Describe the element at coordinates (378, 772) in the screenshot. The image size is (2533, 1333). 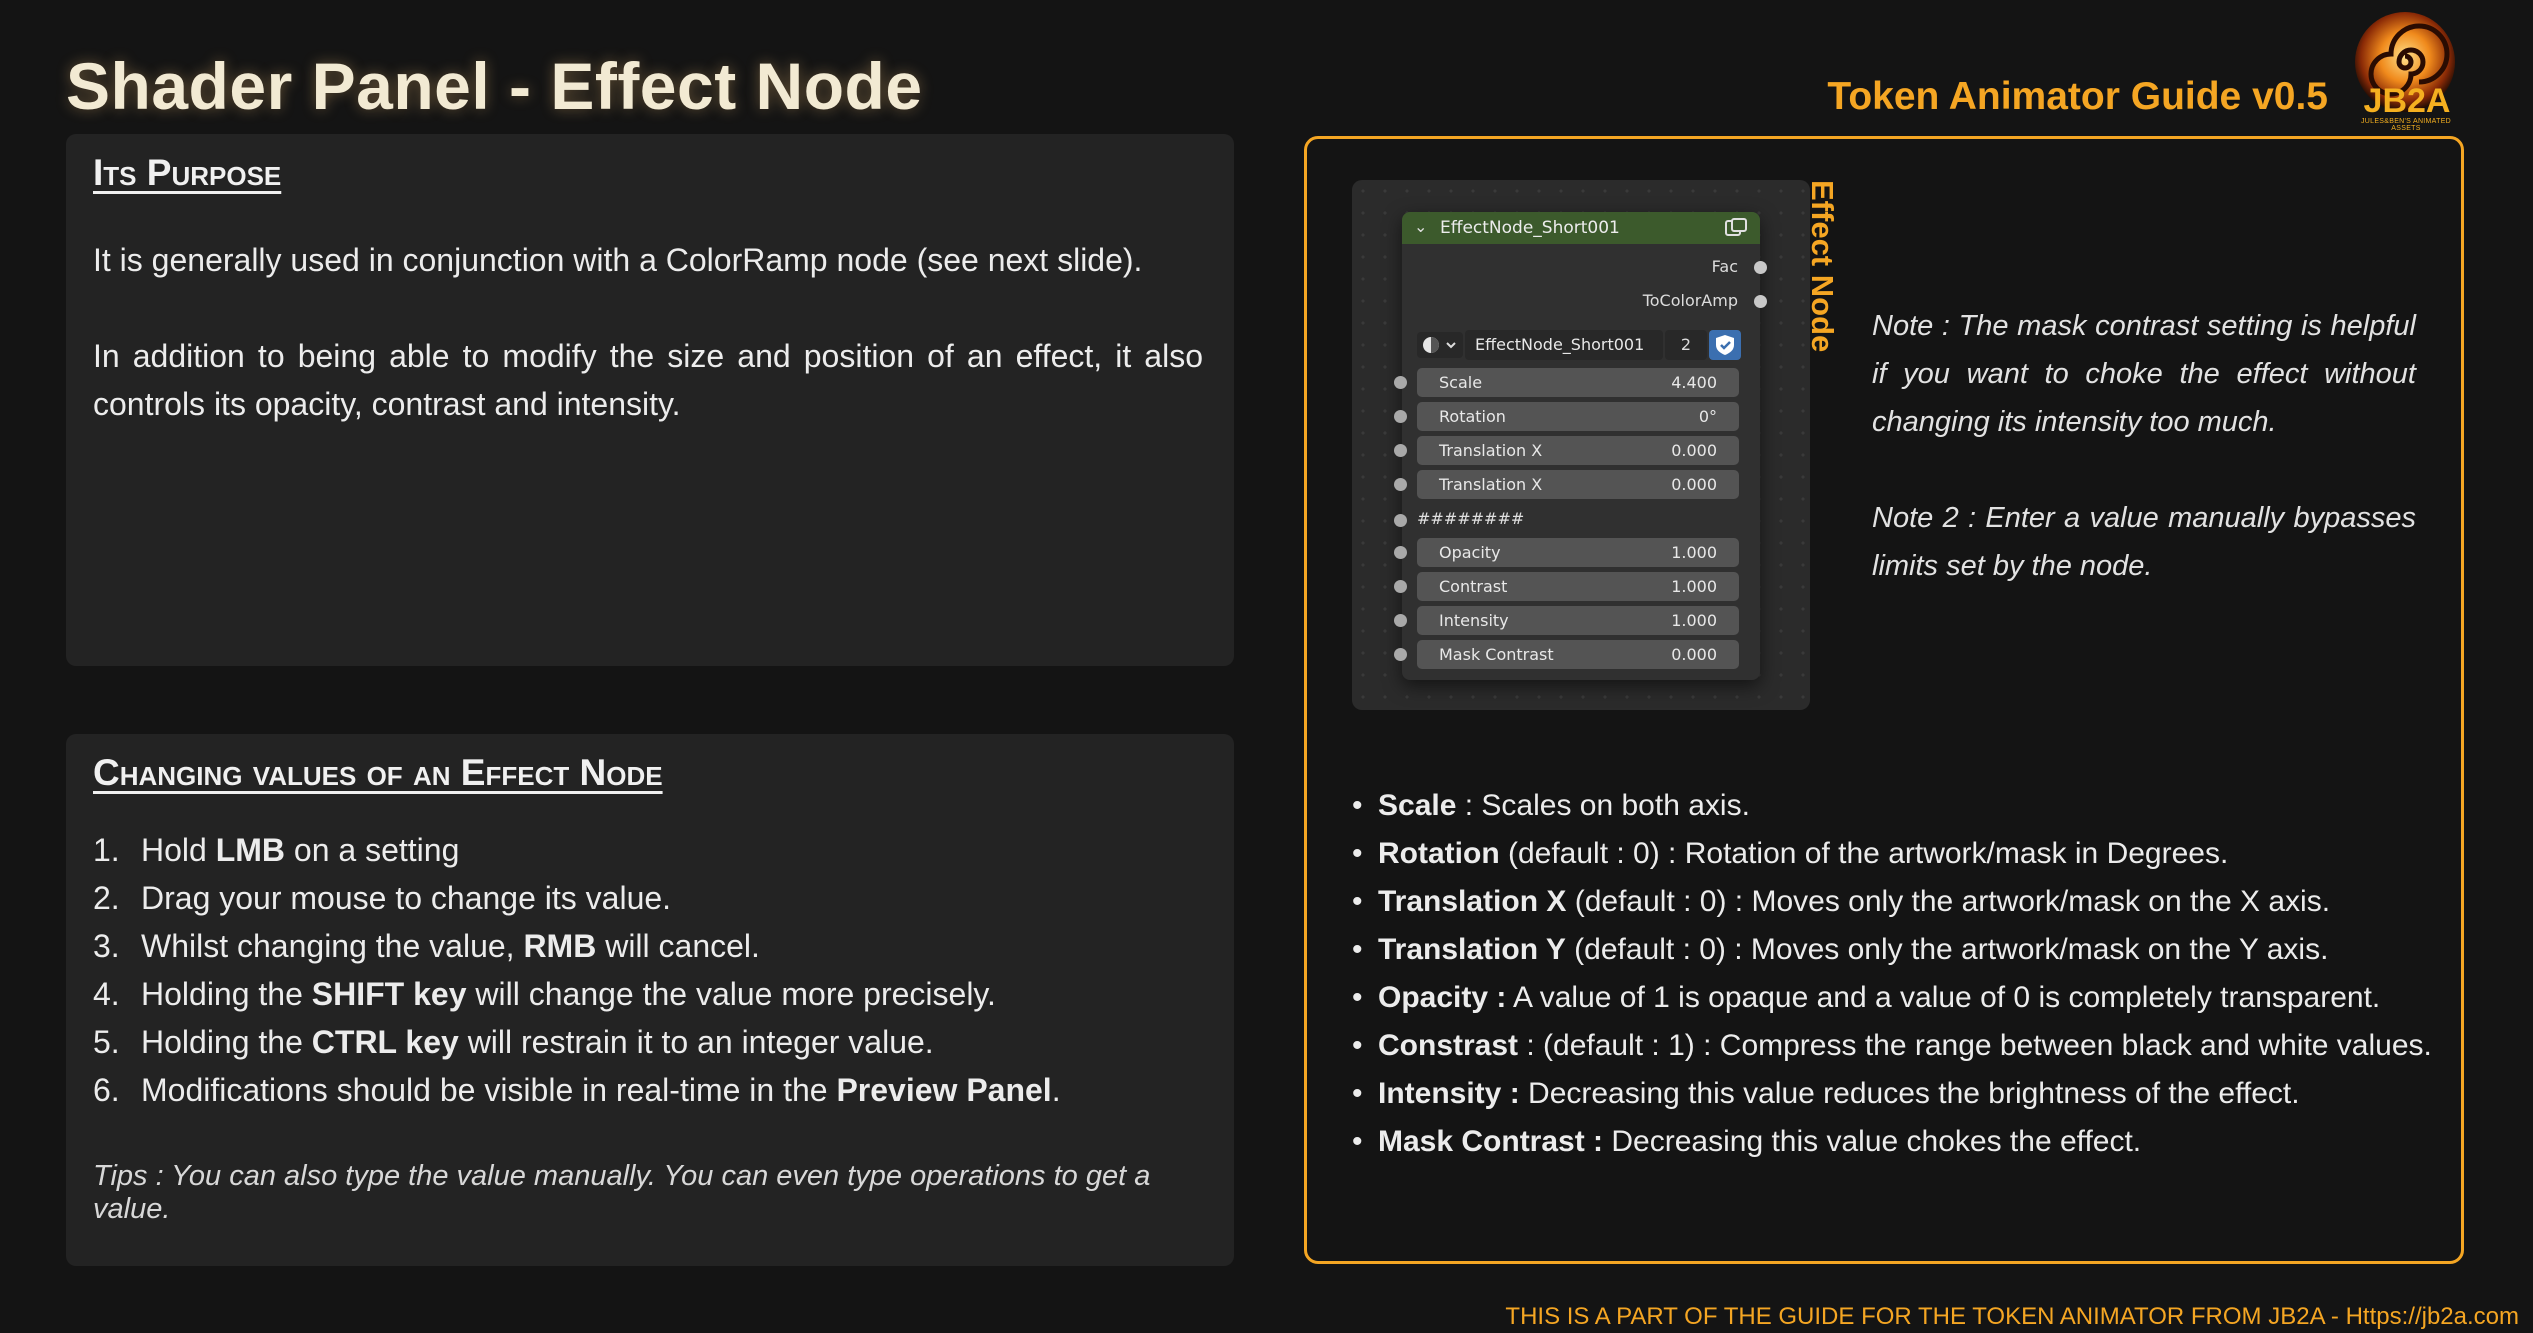
I see `changing-heading: Changing values of an Effect Node` at that location.